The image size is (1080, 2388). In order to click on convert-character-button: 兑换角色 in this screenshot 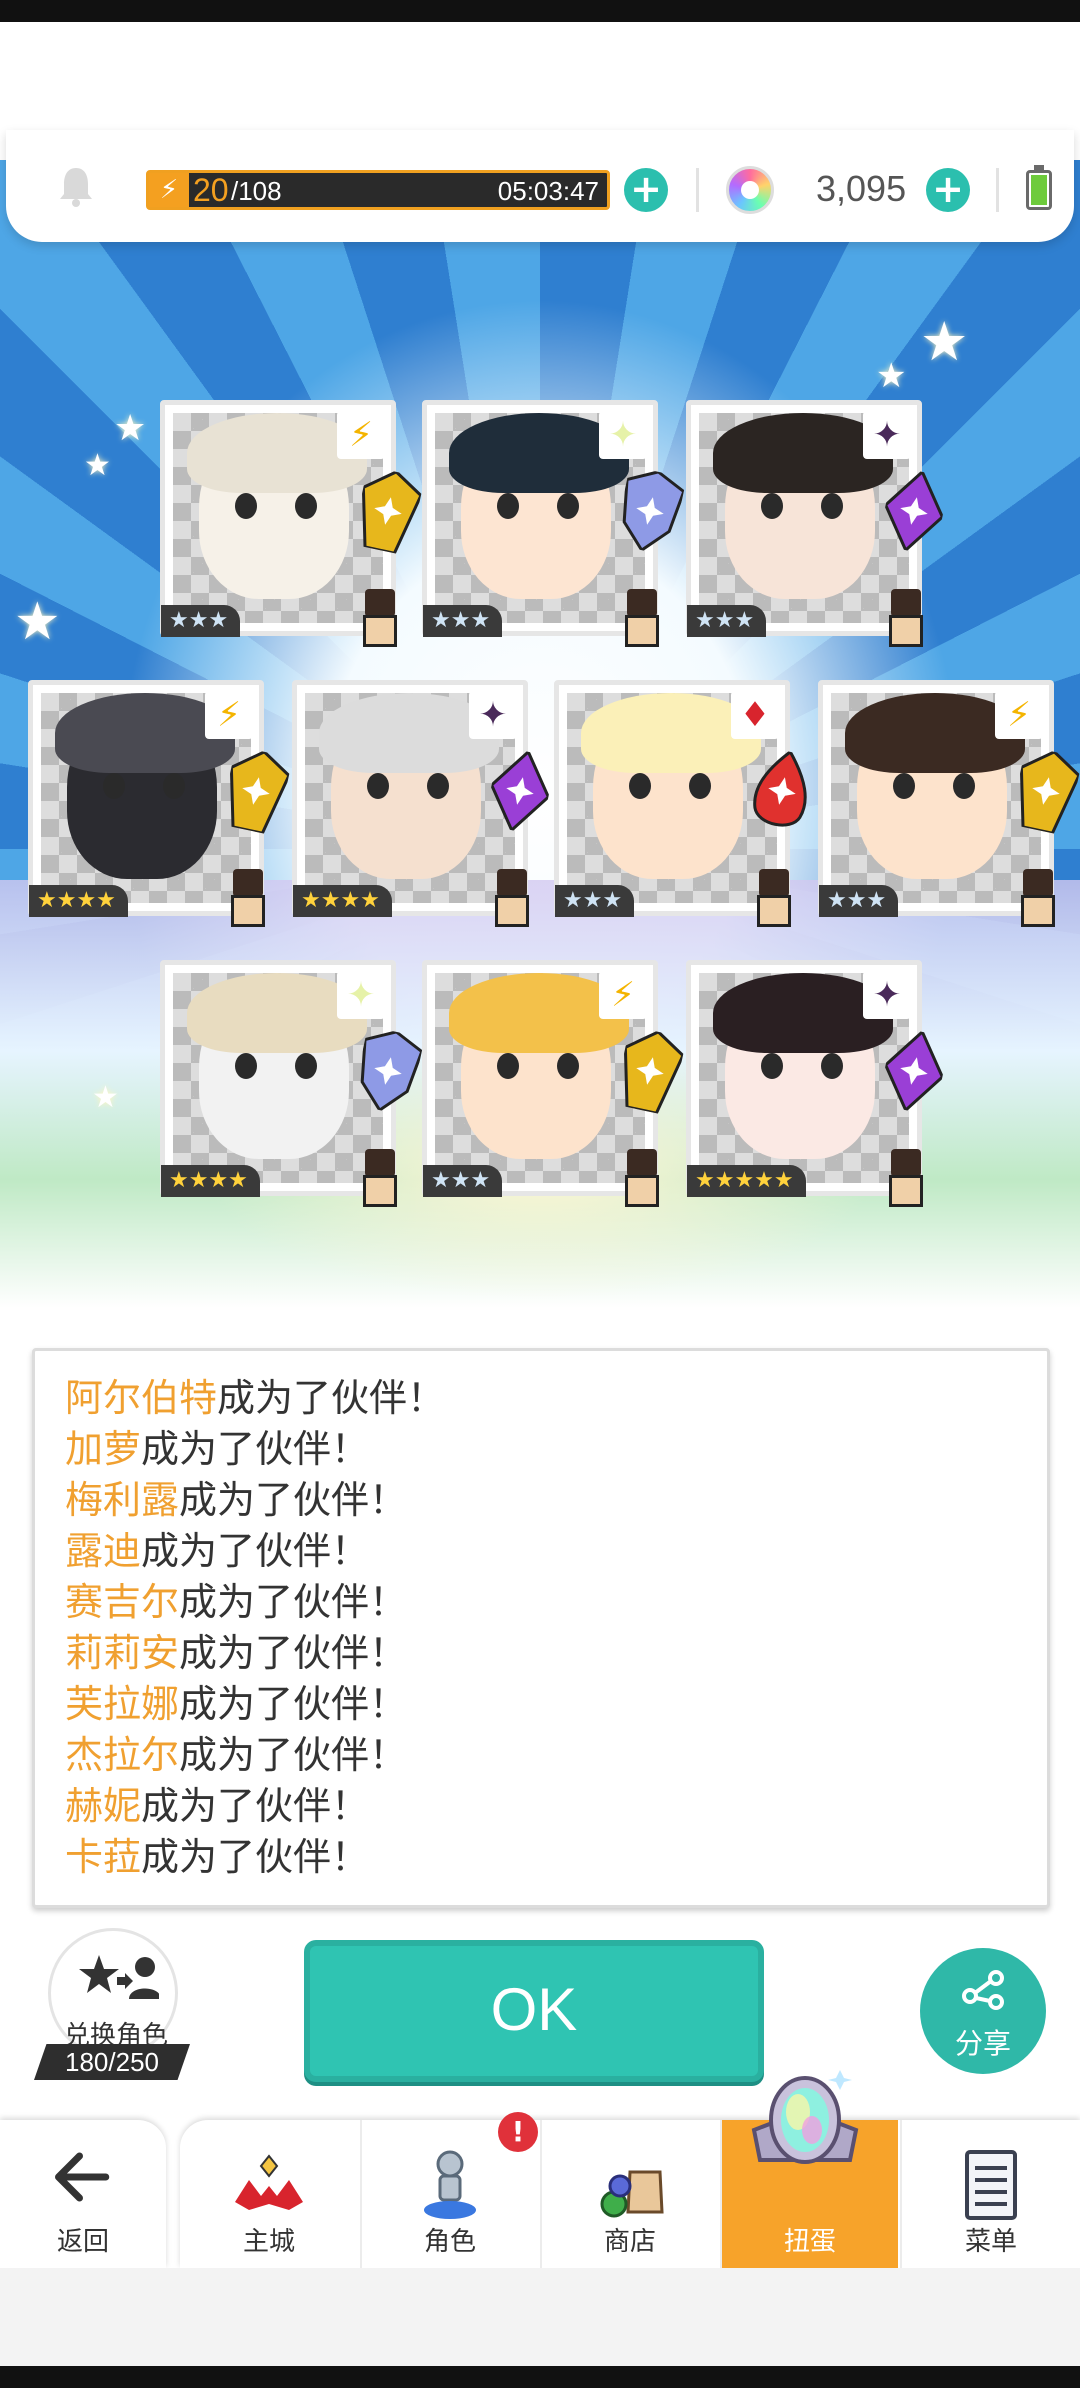, I will do `click(113, 1993)`.